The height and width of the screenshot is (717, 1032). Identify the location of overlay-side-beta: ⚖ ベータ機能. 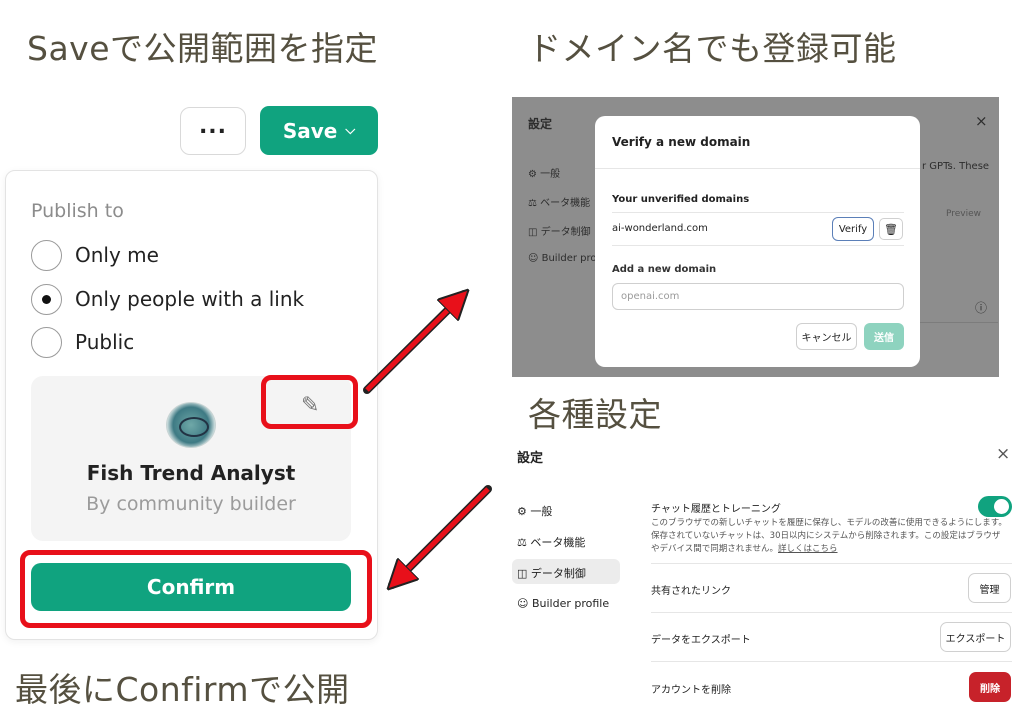
(559, 203).